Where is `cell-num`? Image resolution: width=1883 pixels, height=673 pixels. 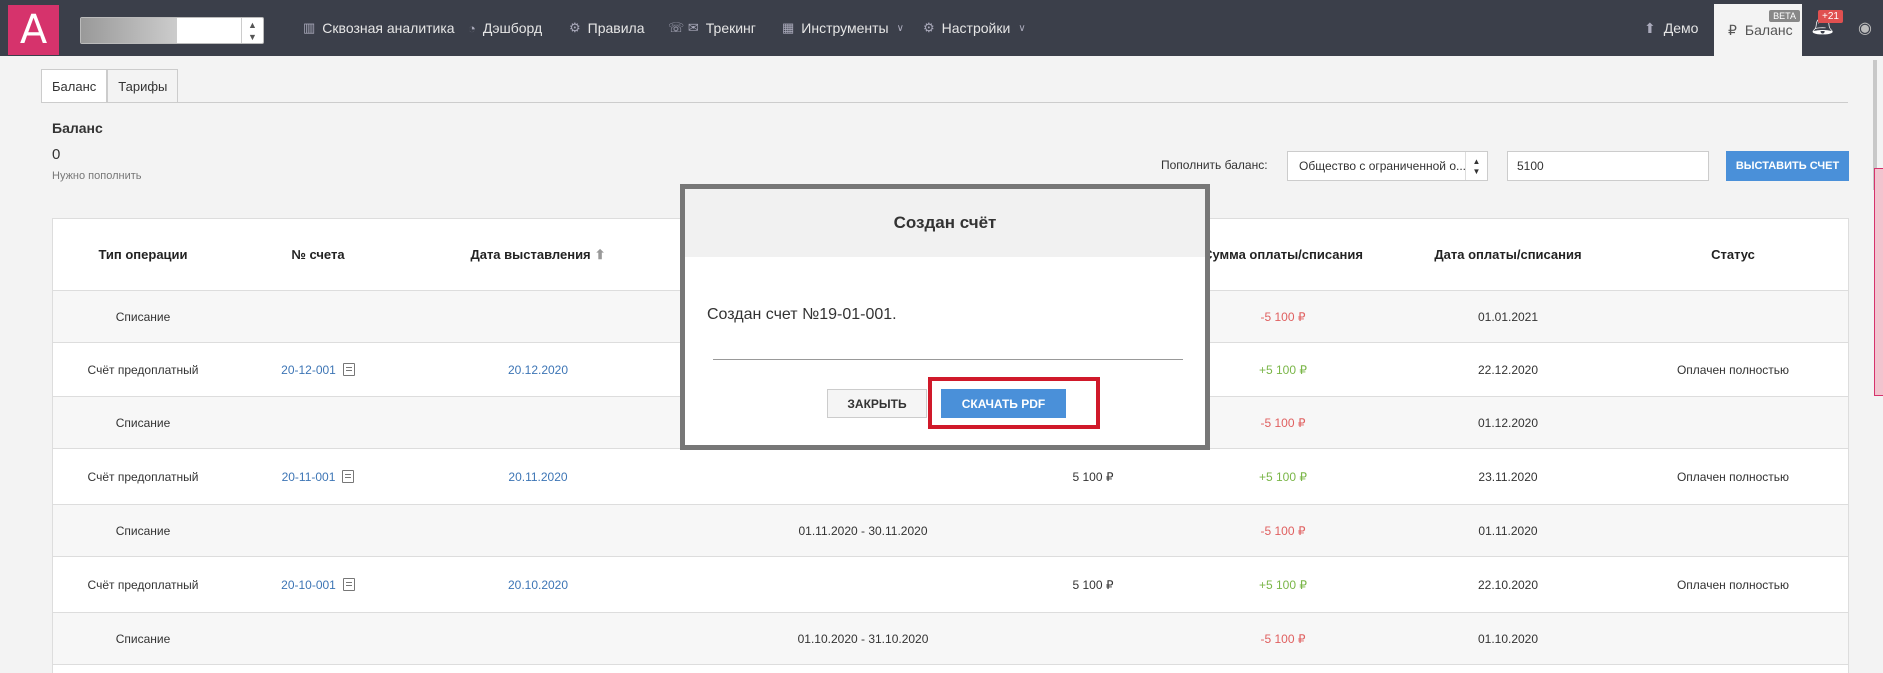
cell-num is located at coordinates (318, 530).